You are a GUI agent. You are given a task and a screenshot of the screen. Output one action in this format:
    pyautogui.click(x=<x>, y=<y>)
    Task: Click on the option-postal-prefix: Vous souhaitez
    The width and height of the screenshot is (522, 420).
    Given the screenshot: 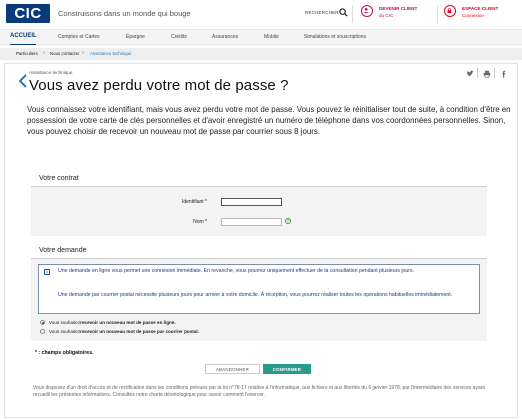 What is the action you would take?
    pyautogui.click(x=65, y=331)
    